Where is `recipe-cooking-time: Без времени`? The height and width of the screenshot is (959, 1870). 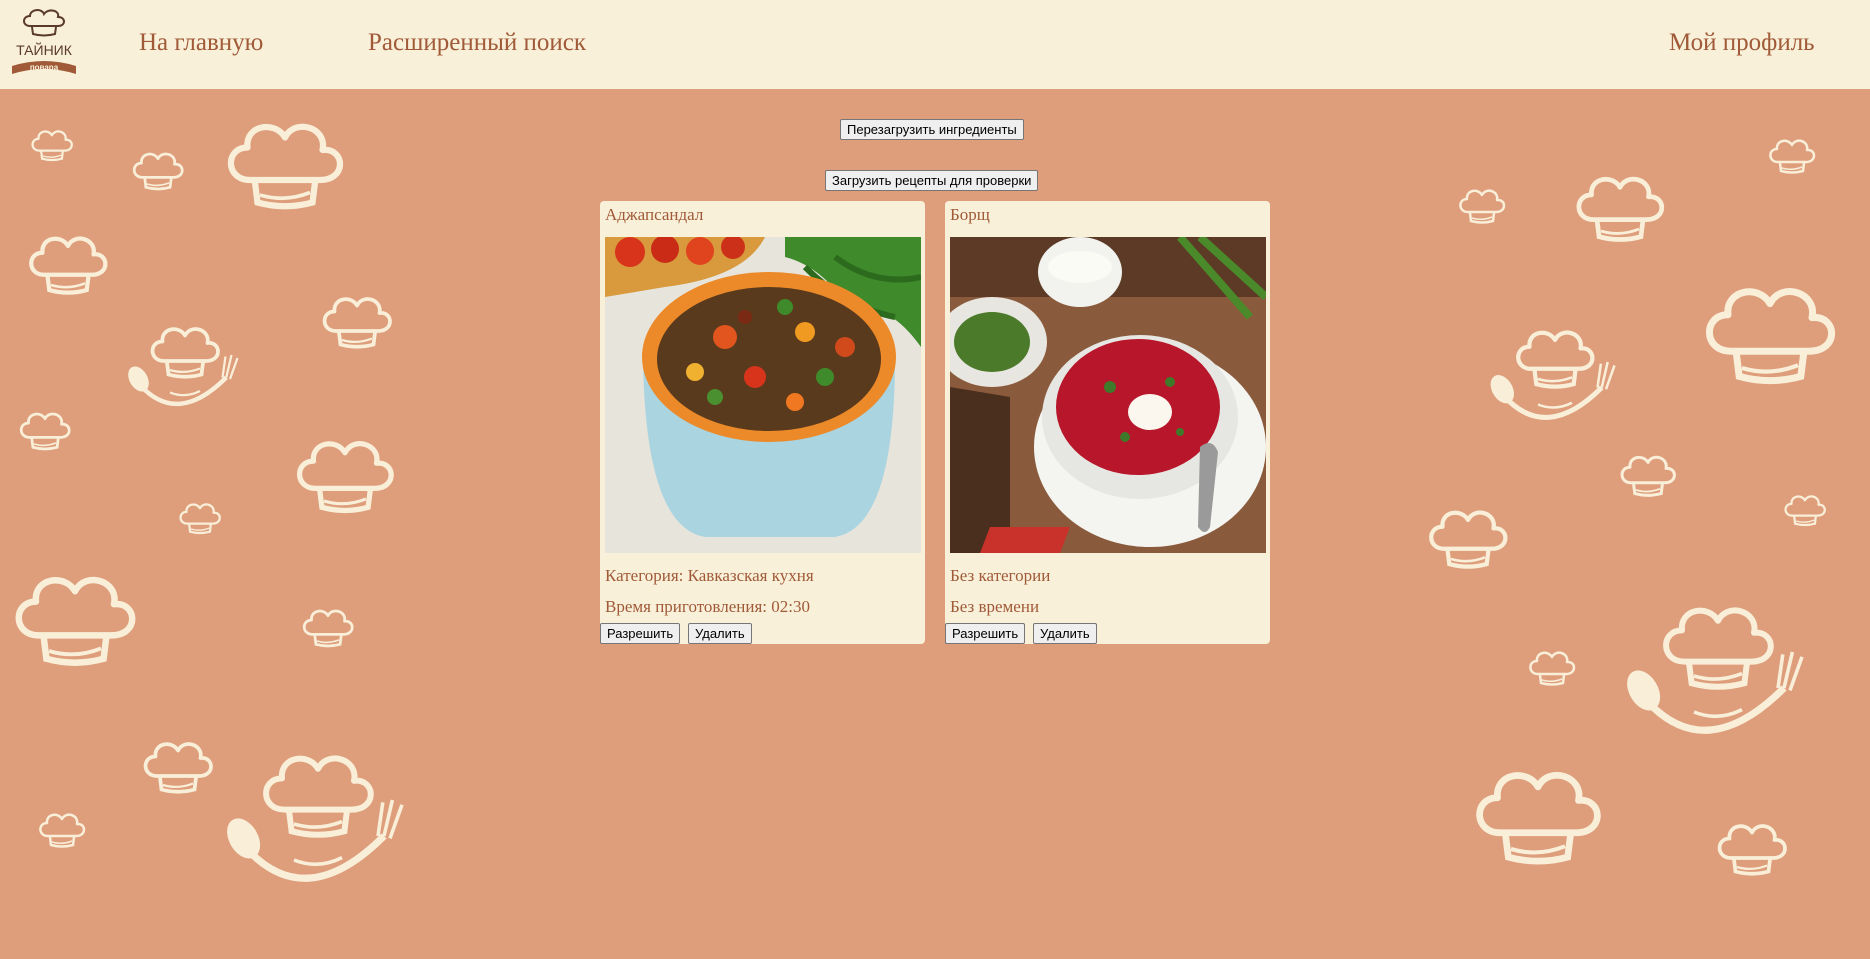 recipe-cooking-time: Без времени is located at coordinates (995, 606).